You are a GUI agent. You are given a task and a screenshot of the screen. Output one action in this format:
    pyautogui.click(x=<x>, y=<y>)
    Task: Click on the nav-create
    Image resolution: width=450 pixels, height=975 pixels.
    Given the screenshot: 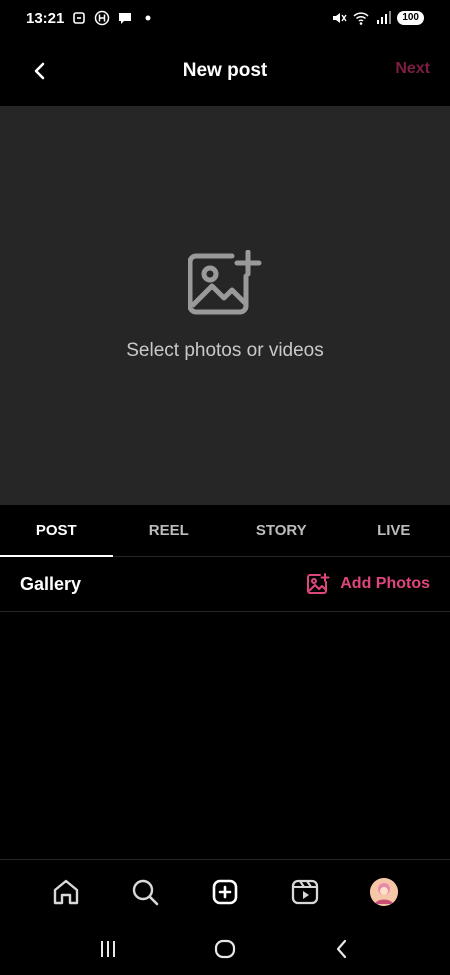 What is the action you would take?
    pyautogui.click(x=225, y=892)
    